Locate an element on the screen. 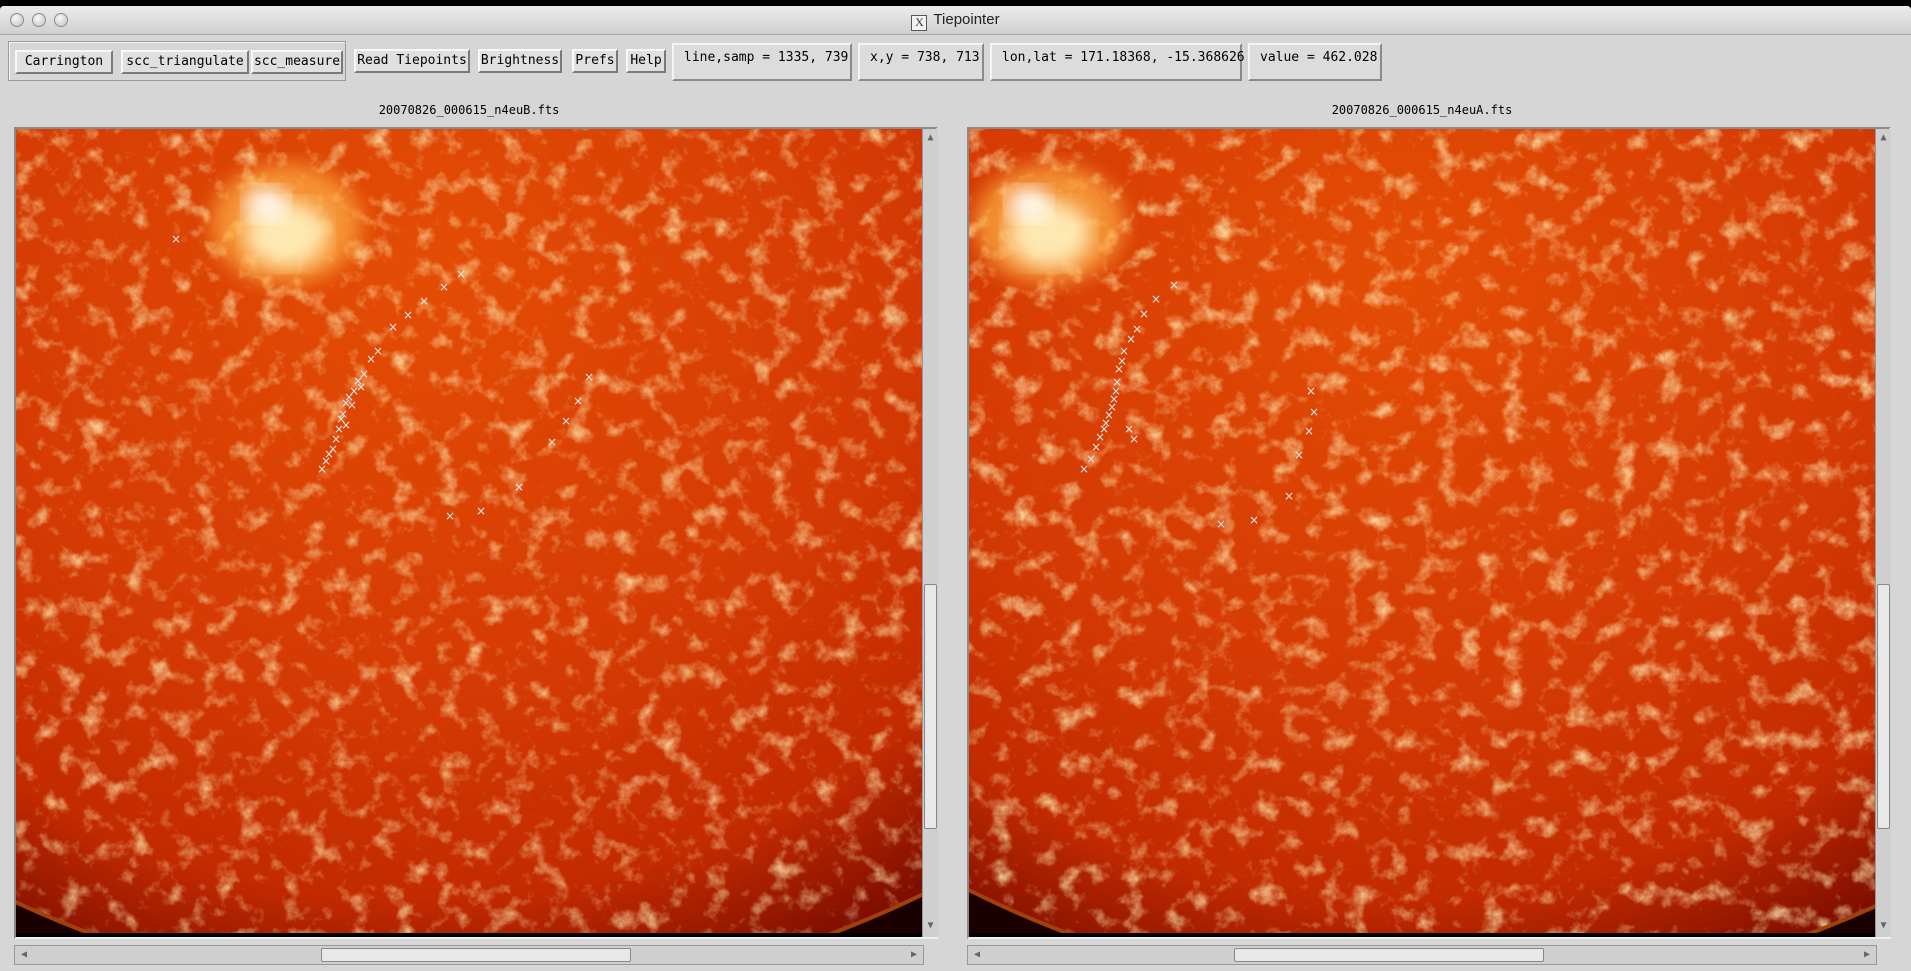 Image resolution: width=1911 pixels, height=971 pixels. xy-readout: x,y = 738, 713 is located at coordinates (921, 62).